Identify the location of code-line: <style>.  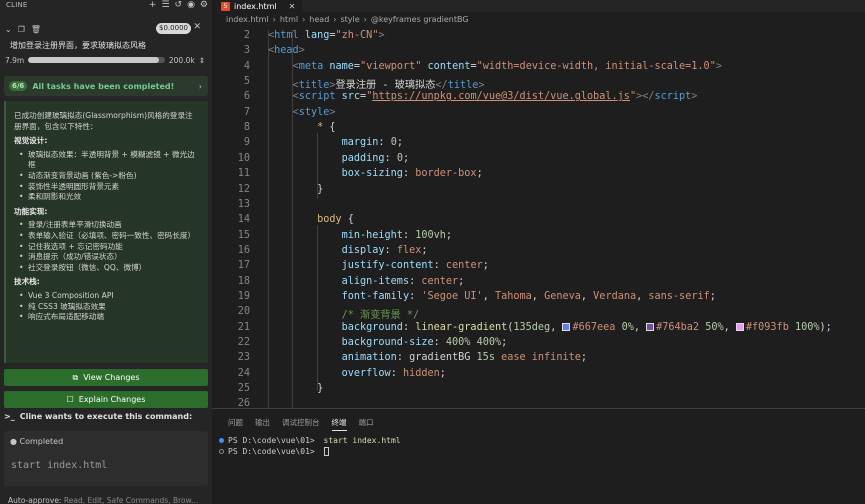
(314, 112).